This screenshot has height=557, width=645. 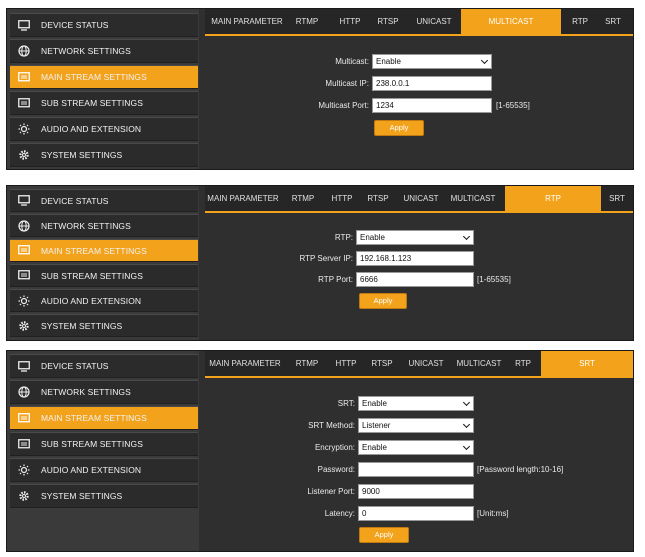 I want to click on sidebar-item-label: MAIN STREAM SETTINGS, so click(x=94, y=418).